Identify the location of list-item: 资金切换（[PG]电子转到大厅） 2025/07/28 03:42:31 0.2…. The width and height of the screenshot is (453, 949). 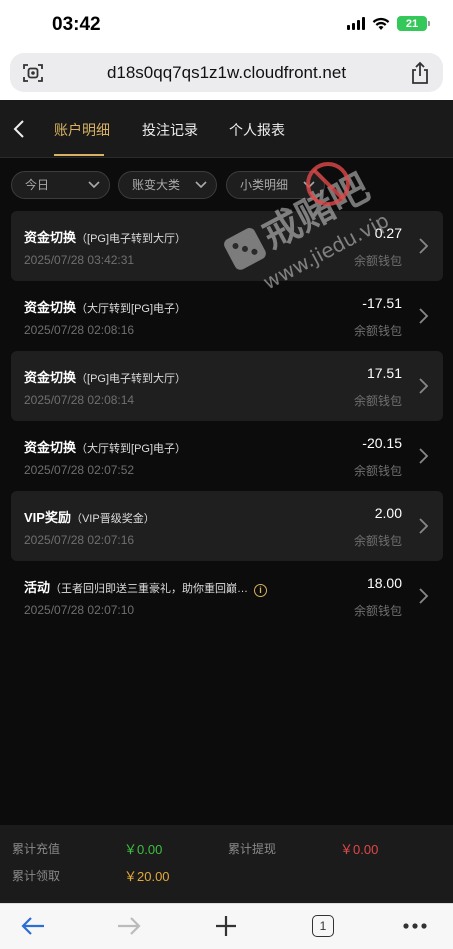
(227, 246).